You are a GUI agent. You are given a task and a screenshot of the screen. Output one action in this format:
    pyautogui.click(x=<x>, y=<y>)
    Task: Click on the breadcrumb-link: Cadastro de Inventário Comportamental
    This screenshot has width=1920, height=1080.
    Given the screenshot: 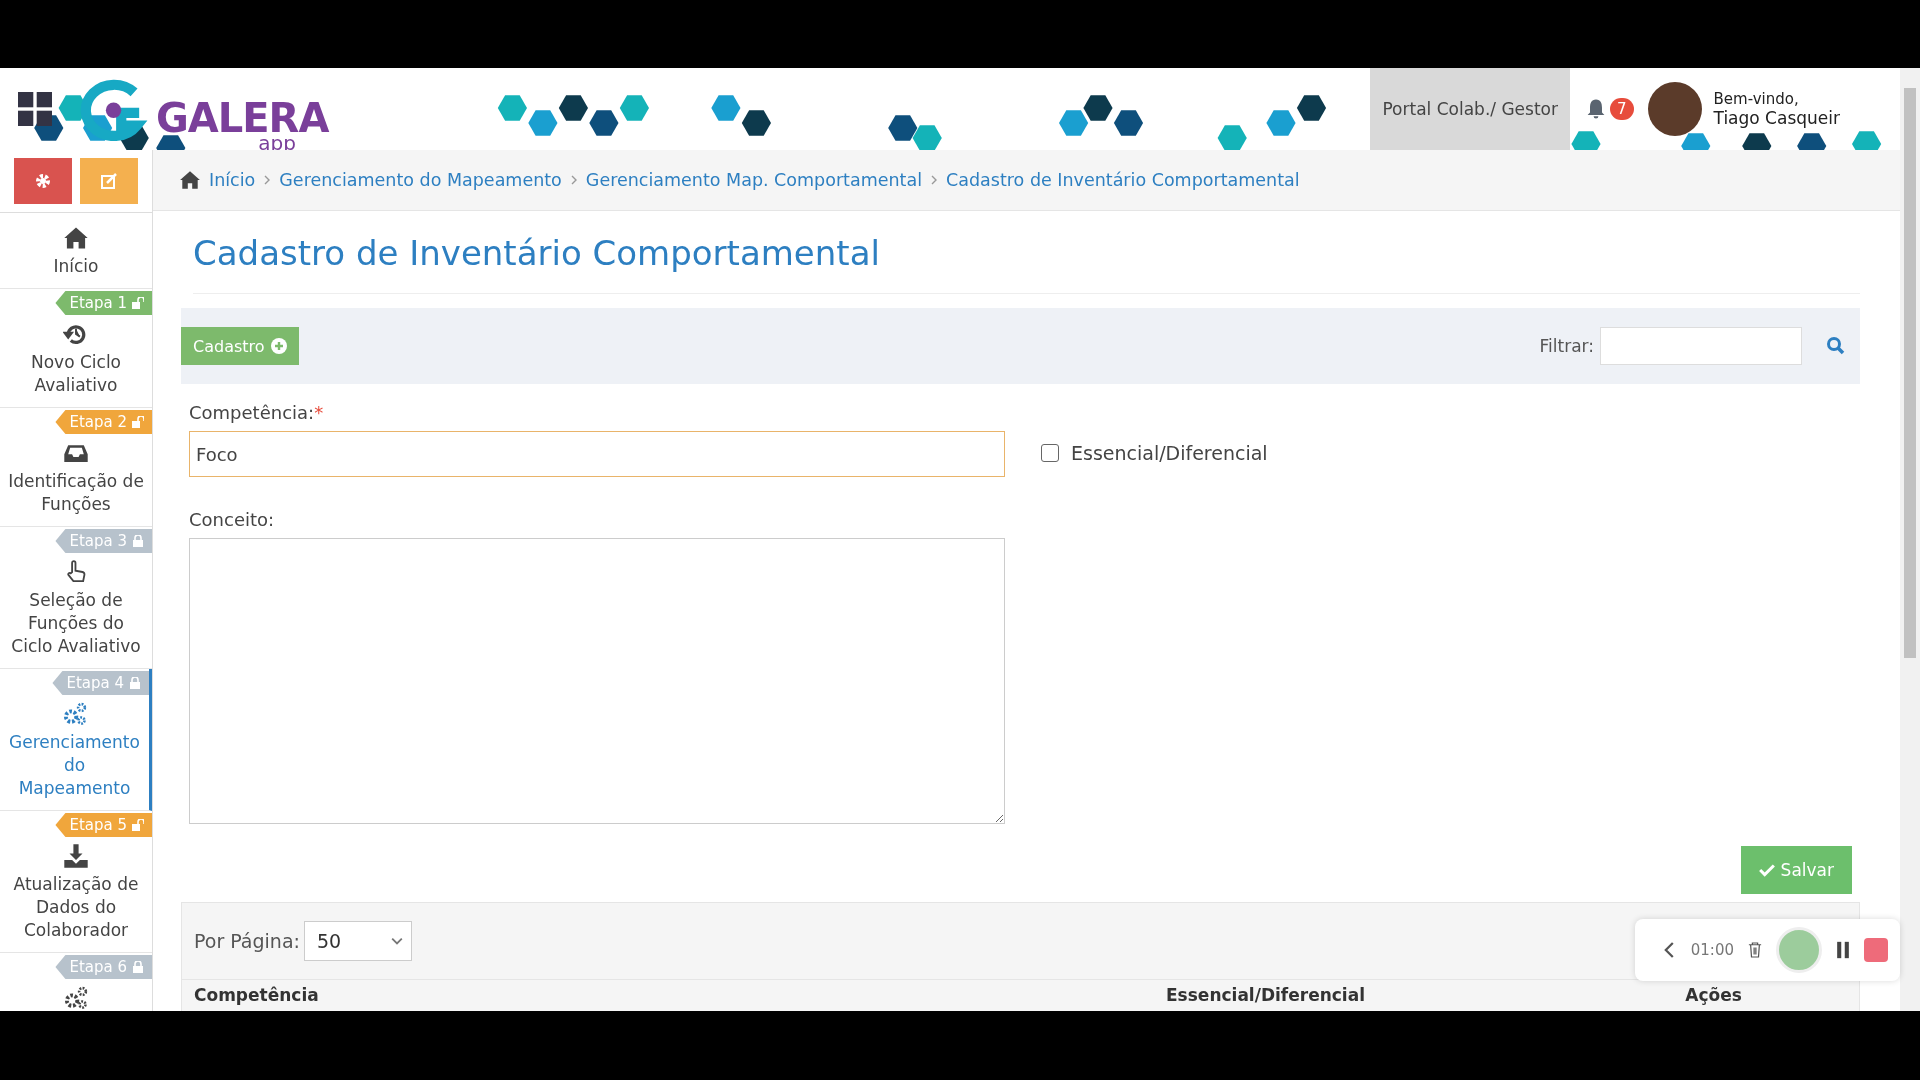 What is the action you would take?
    pyautogui.click(x=1123, y=180)
    